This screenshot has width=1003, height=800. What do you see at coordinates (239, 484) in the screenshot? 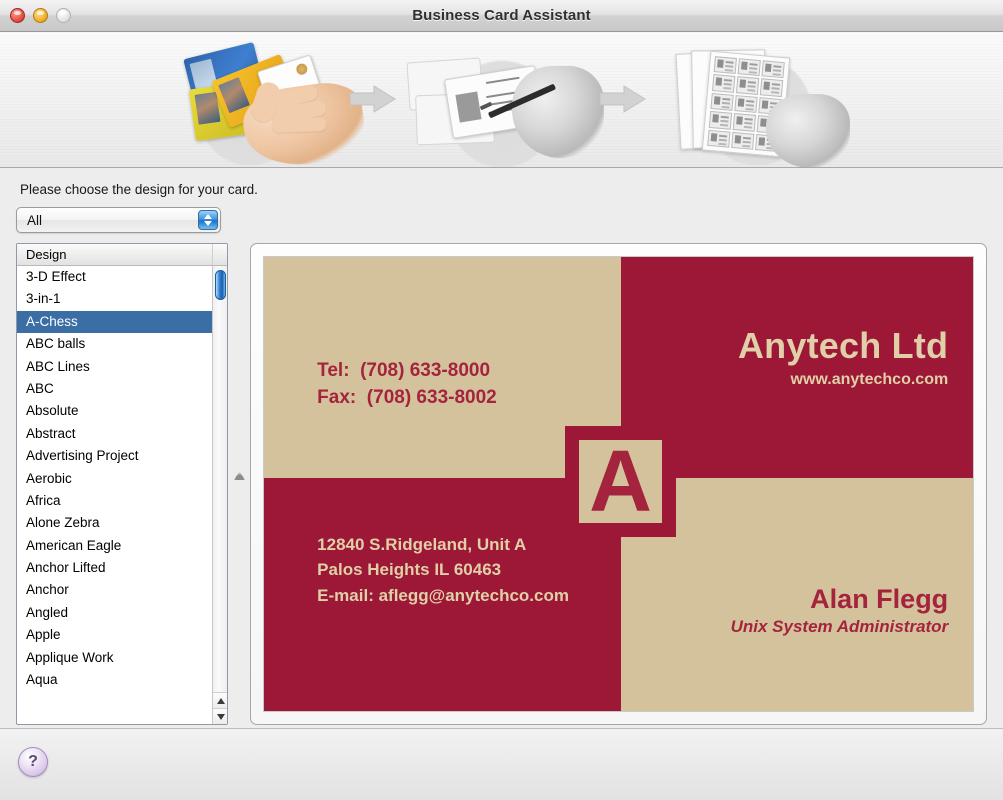
I see `pane-splitter` at bounding box center [239, 484].